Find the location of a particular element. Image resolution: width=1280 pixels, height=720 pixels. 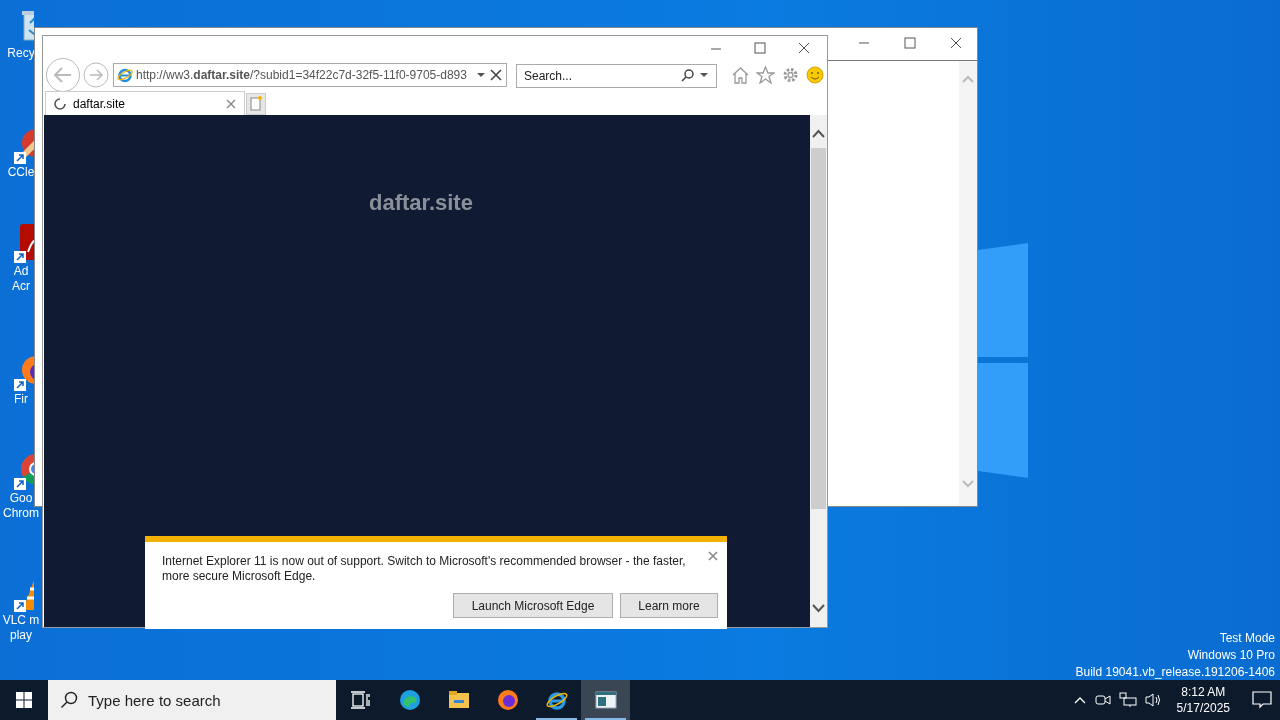

taskbar-app-button is located at coordinates (605, 700).